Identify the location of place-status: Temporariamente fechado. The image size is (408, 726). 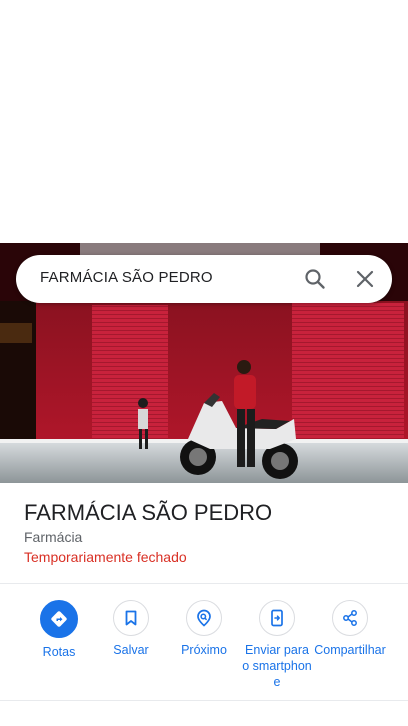
(105, 557).